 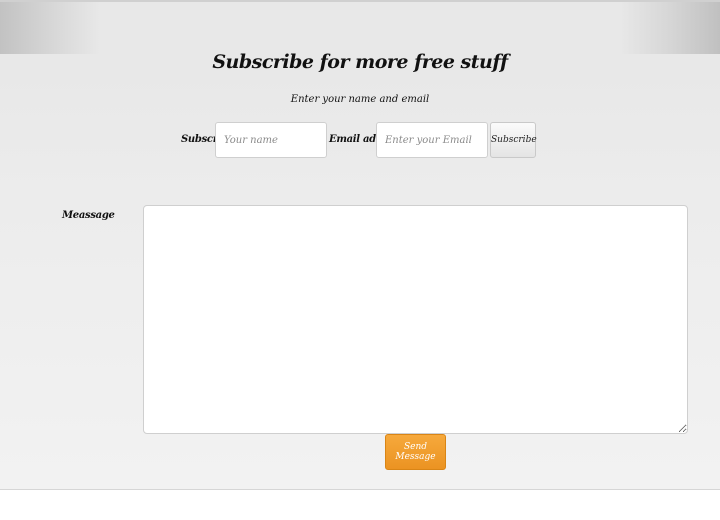 What do you see at coordinates (271, 140) in the screenshot?
I see `name-input` at bounding box center [271, 140].